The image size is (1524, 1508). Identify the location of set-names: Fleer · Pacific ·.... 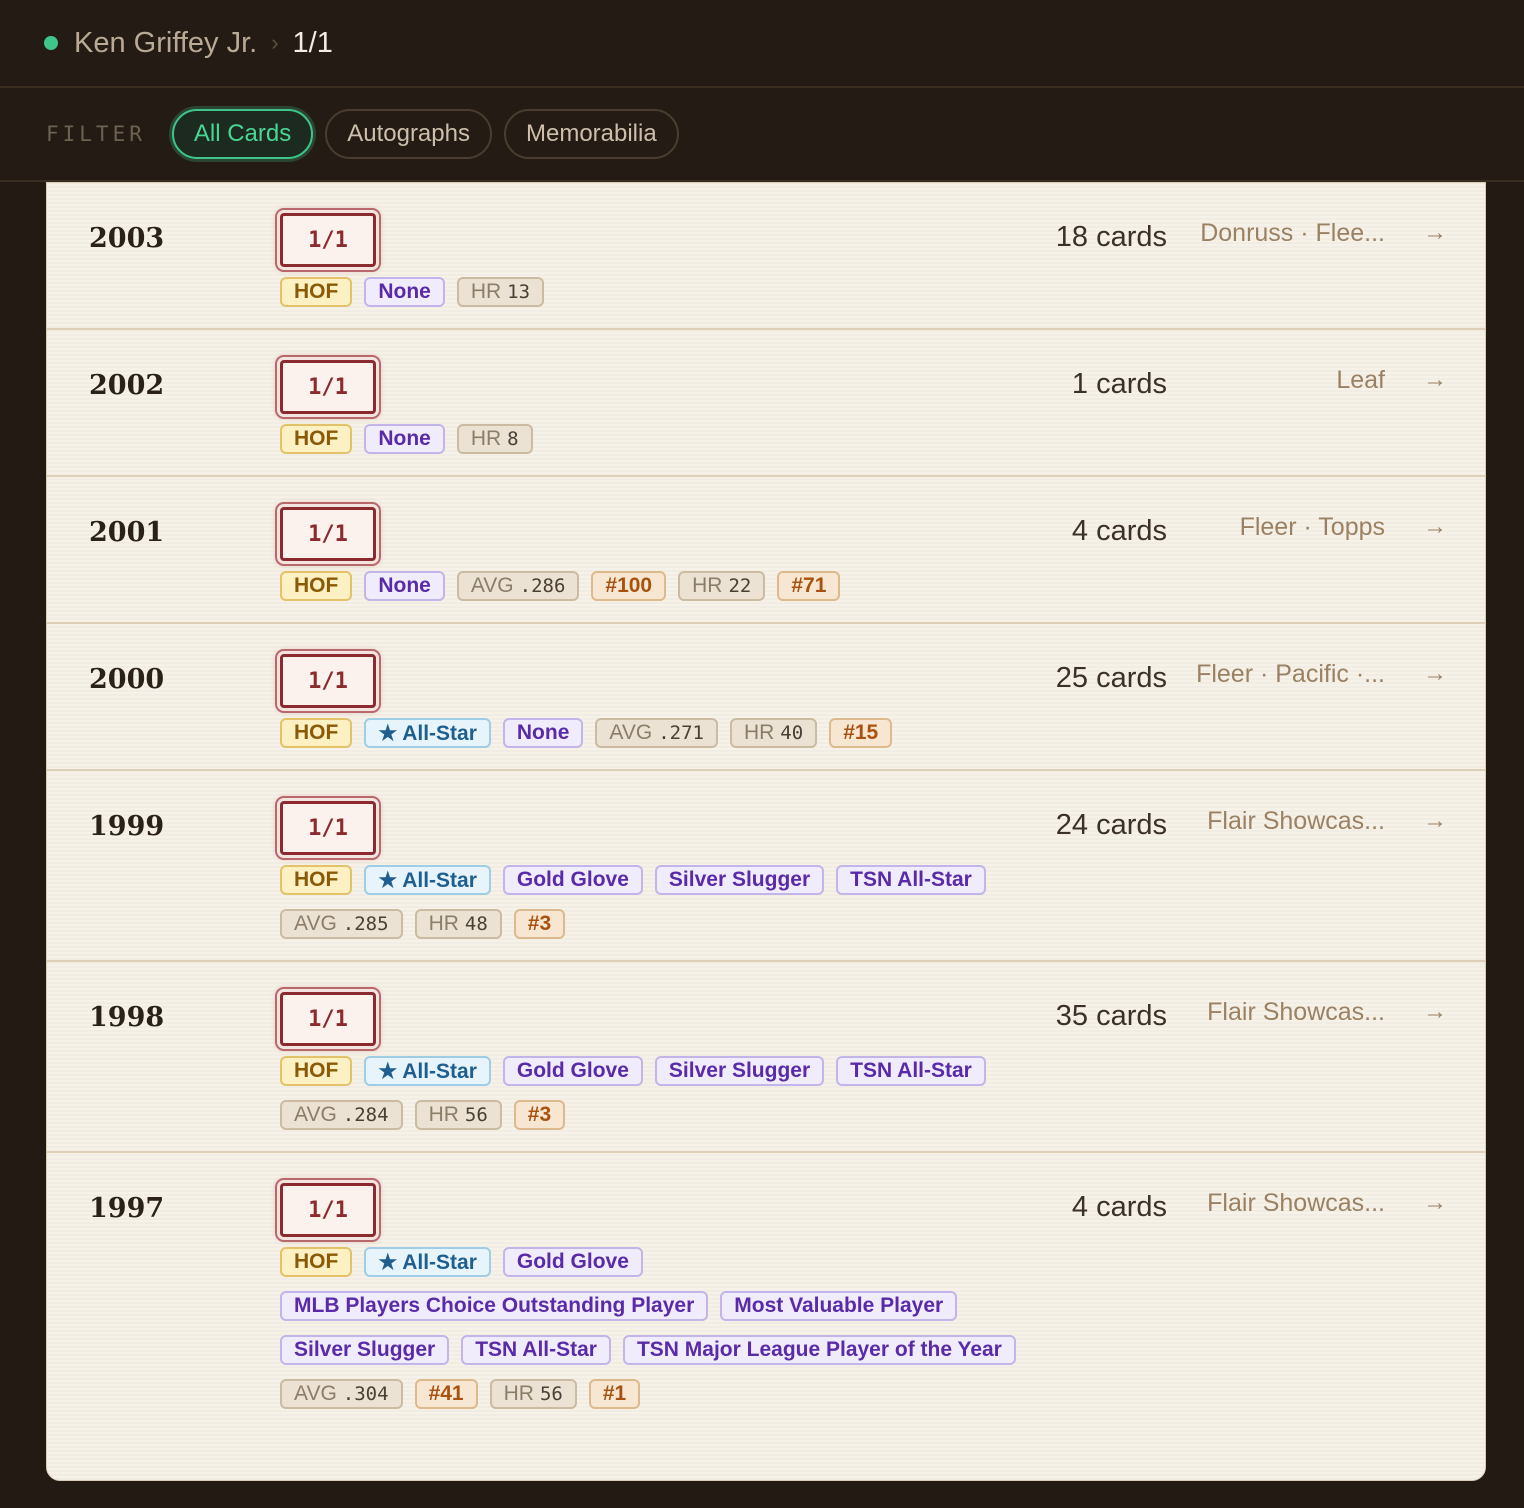
(1290, 674).